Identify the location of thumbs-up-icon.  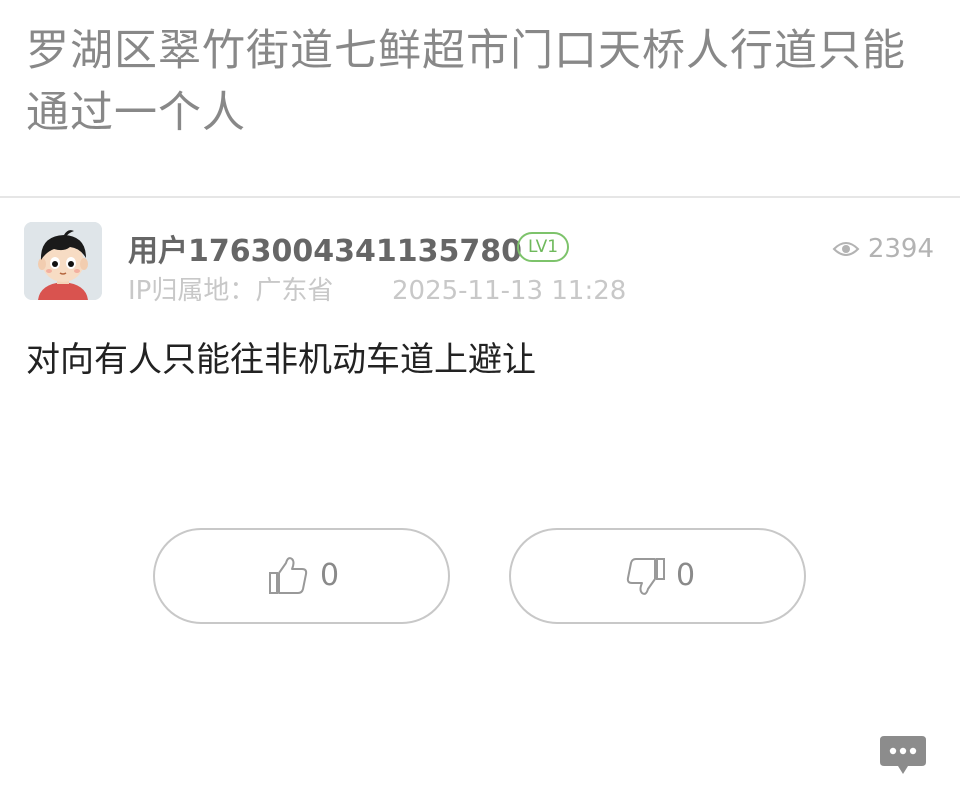
(288, 575).